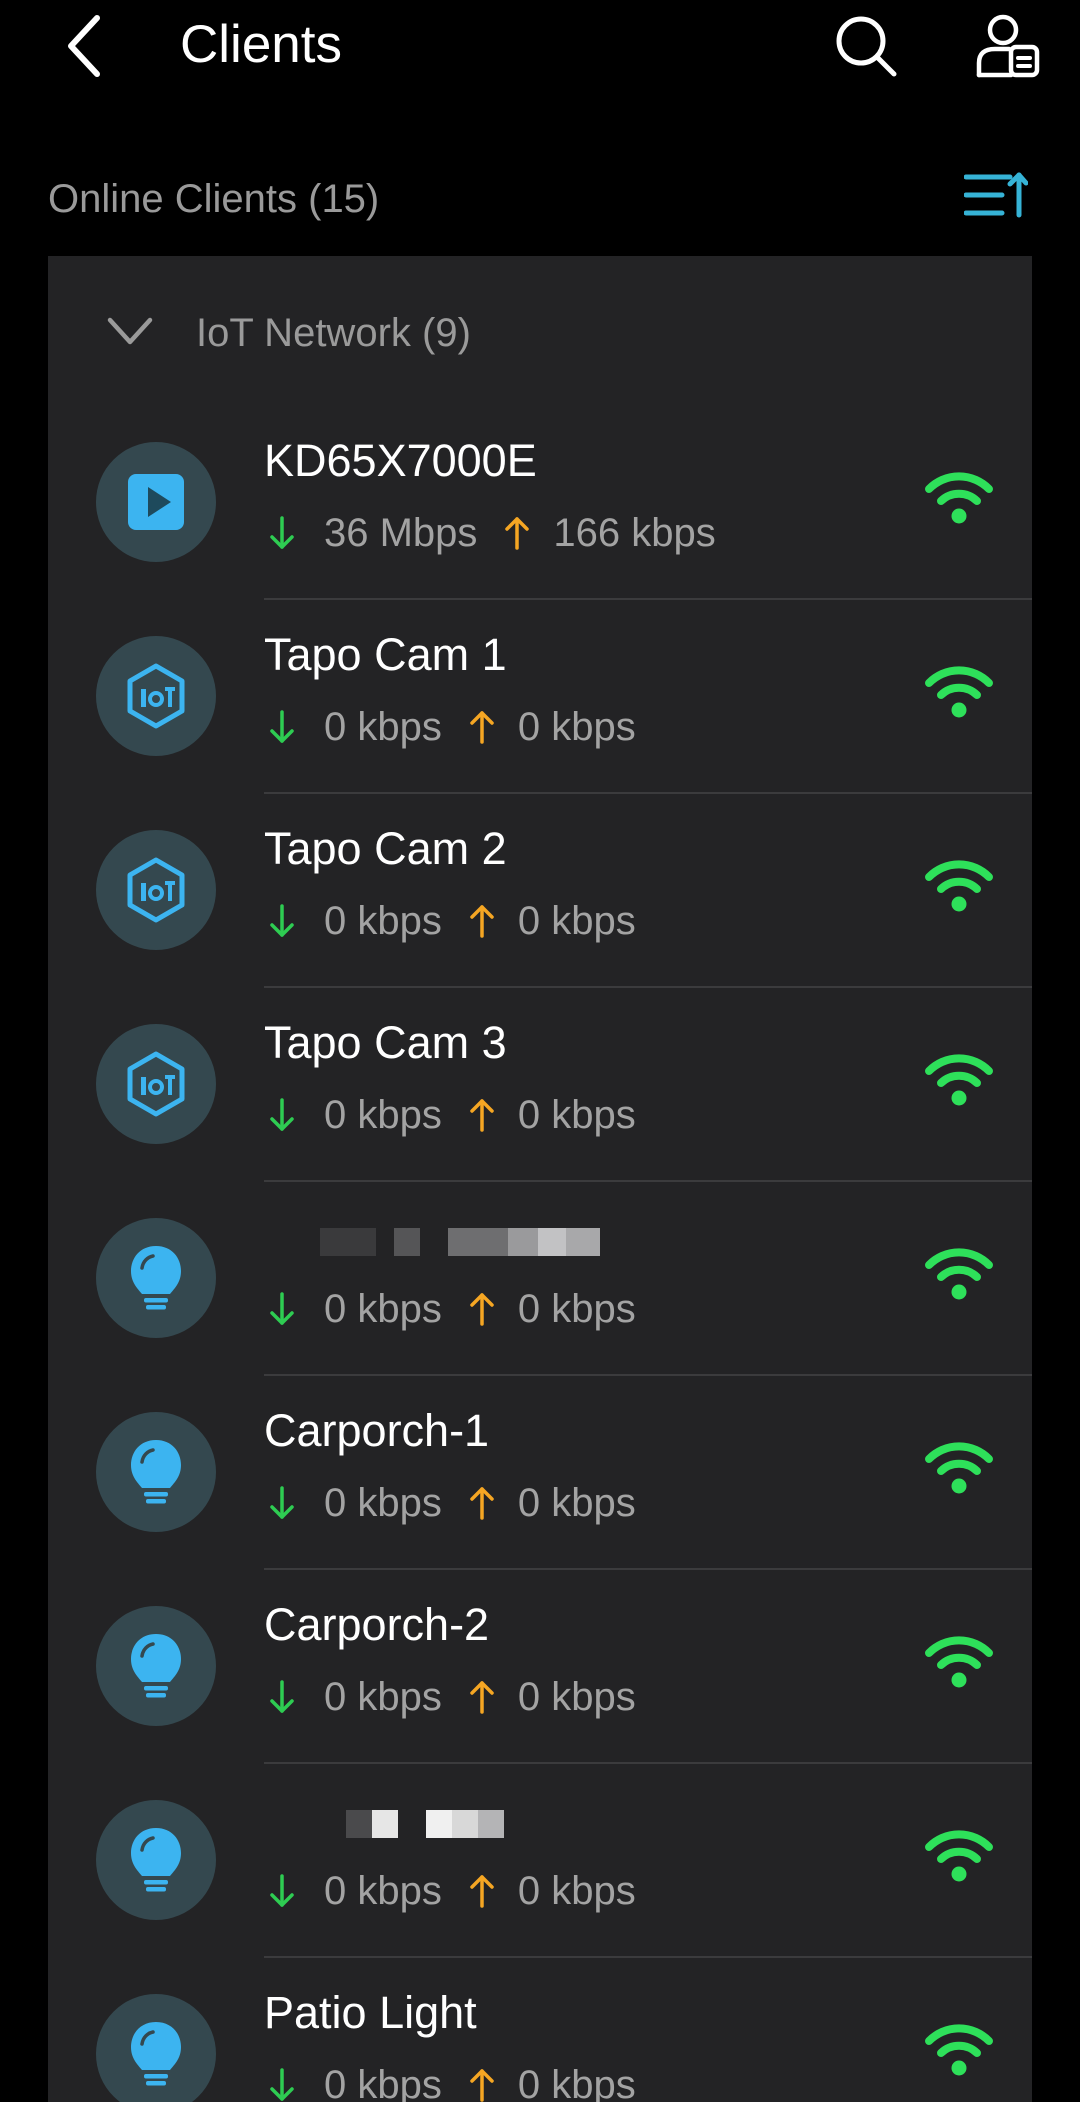  I want to click on client-speed: 36 Mbps 166 kbps, so click(490, 533).